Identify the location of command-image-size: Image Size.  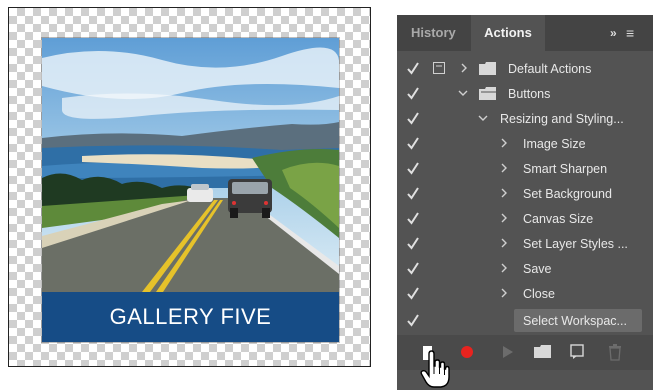
(525, 144).